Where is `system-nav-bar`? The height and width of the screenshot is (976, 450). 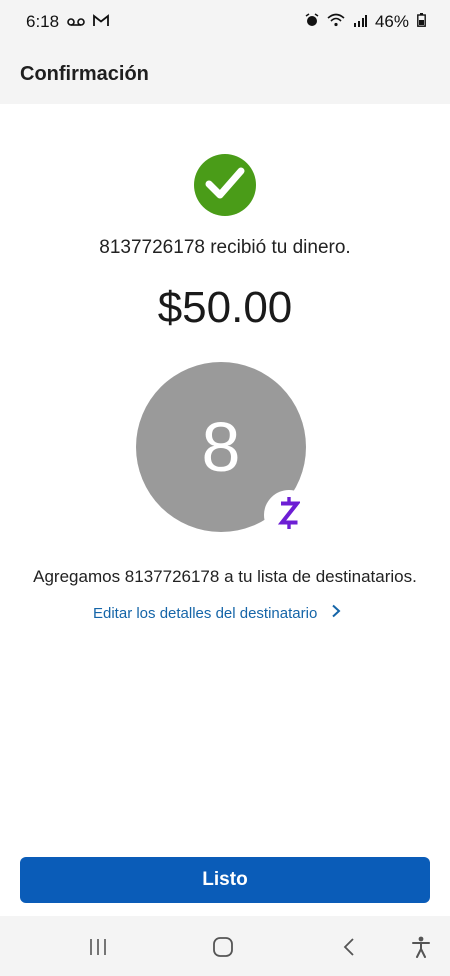
system-nav-bar is located at coordinates (225, 946).